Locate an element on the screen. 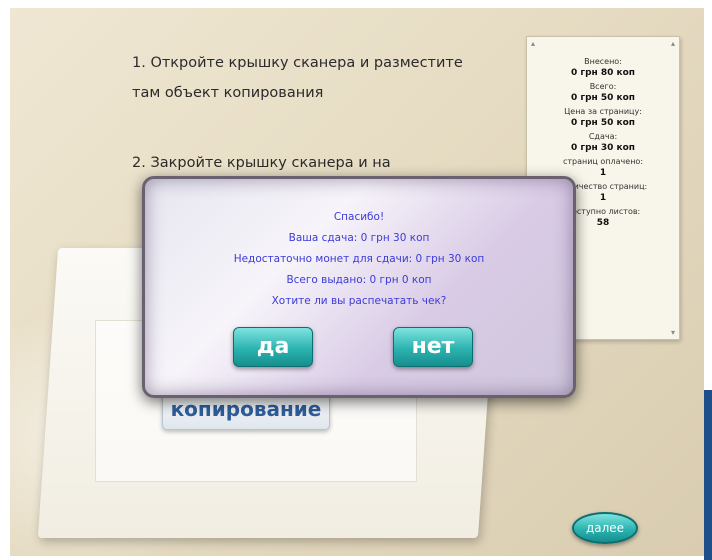 This screenshot has width=712, height=560. yes-button: да is located at coordinates (273, 347).